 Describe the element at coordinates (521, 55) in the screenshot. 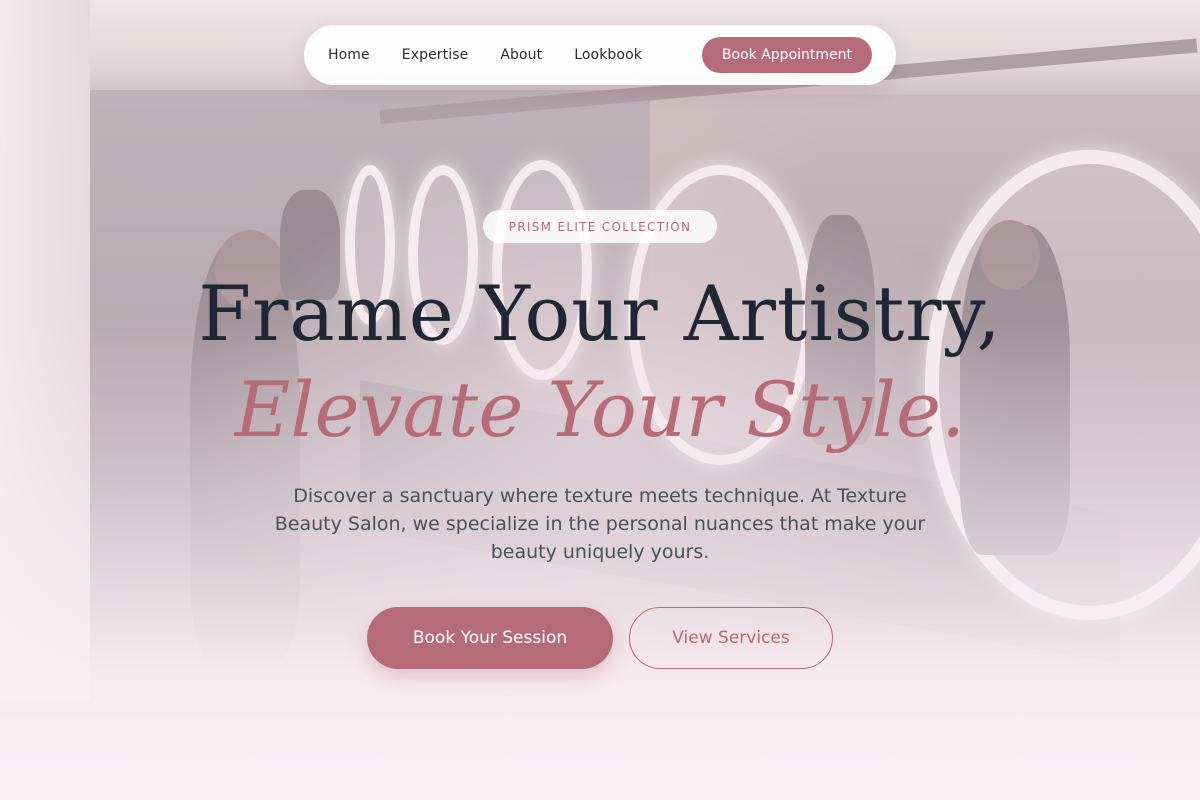

I see `nav-item-about: About` at that location.